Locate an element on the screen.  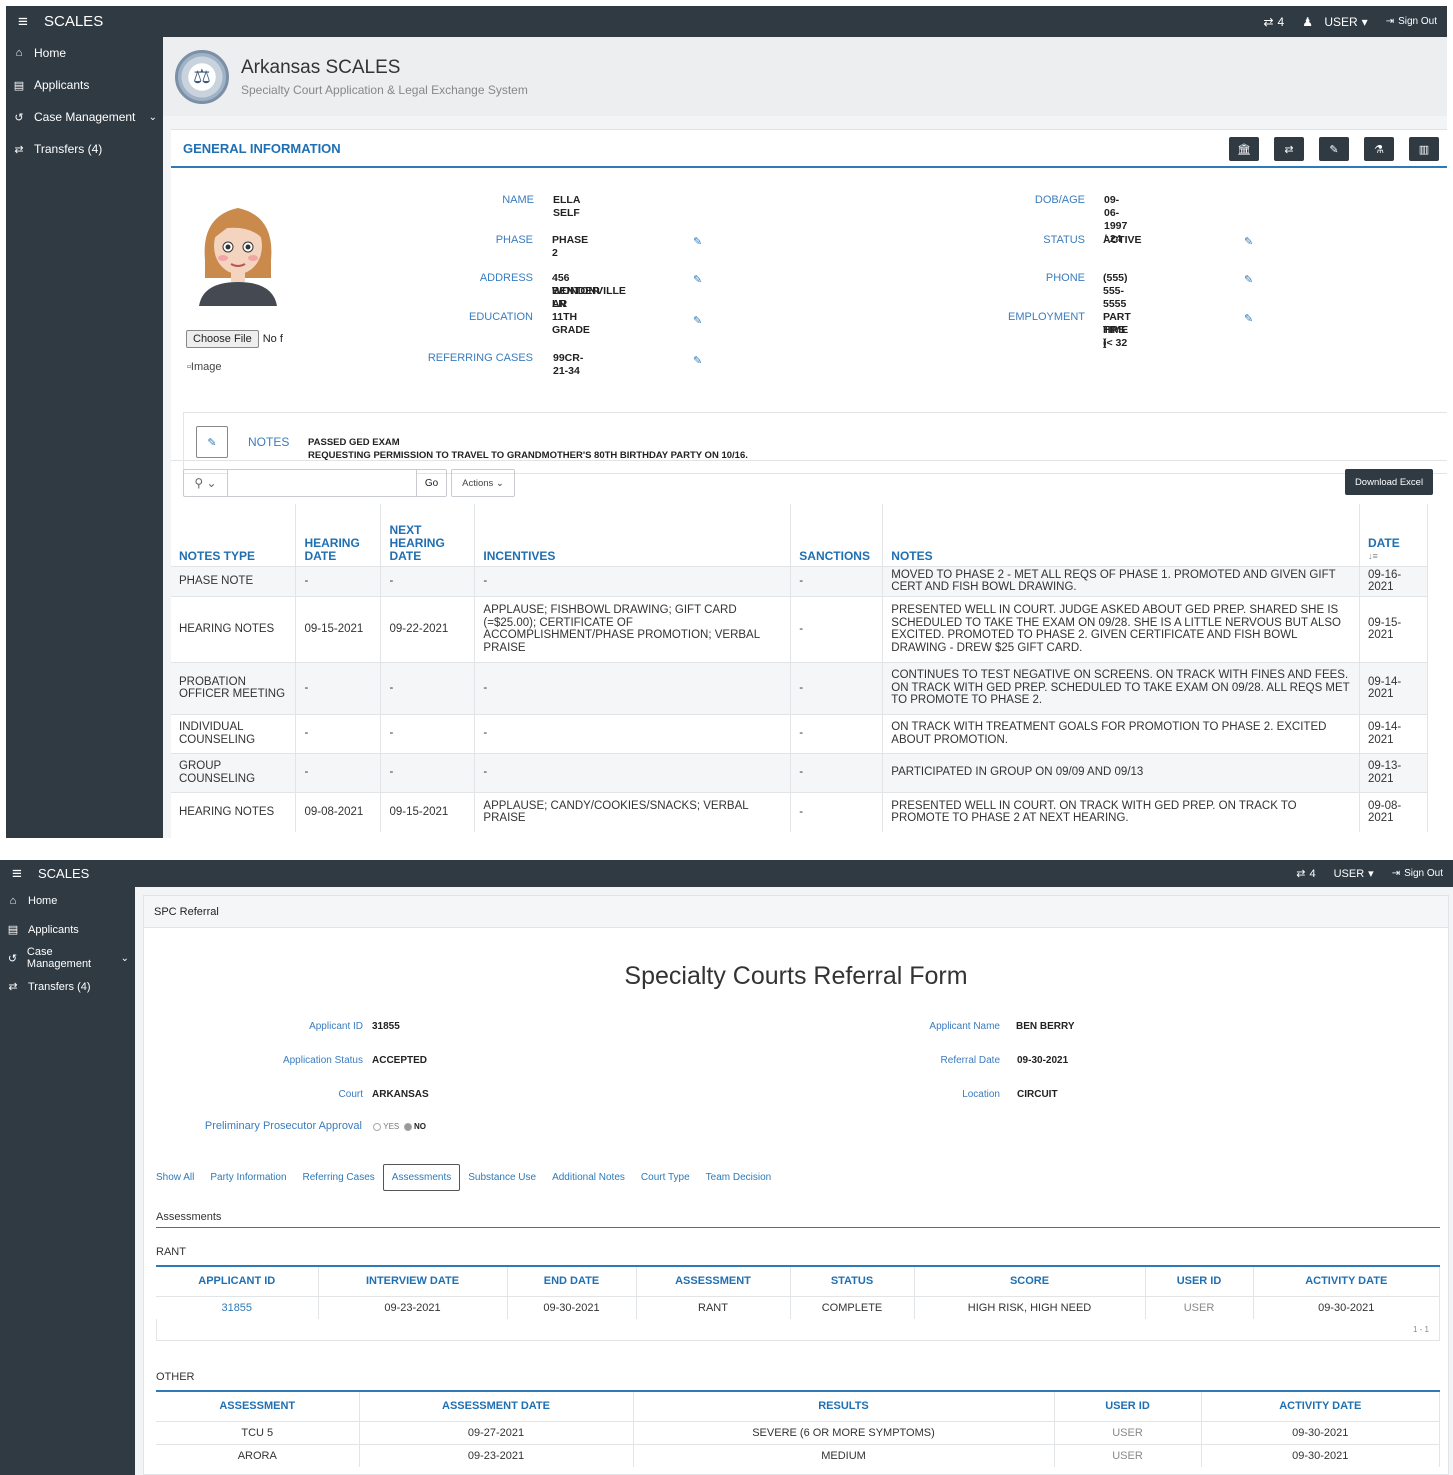
chart-button: ▥ is located at coordinates (1424, 149).